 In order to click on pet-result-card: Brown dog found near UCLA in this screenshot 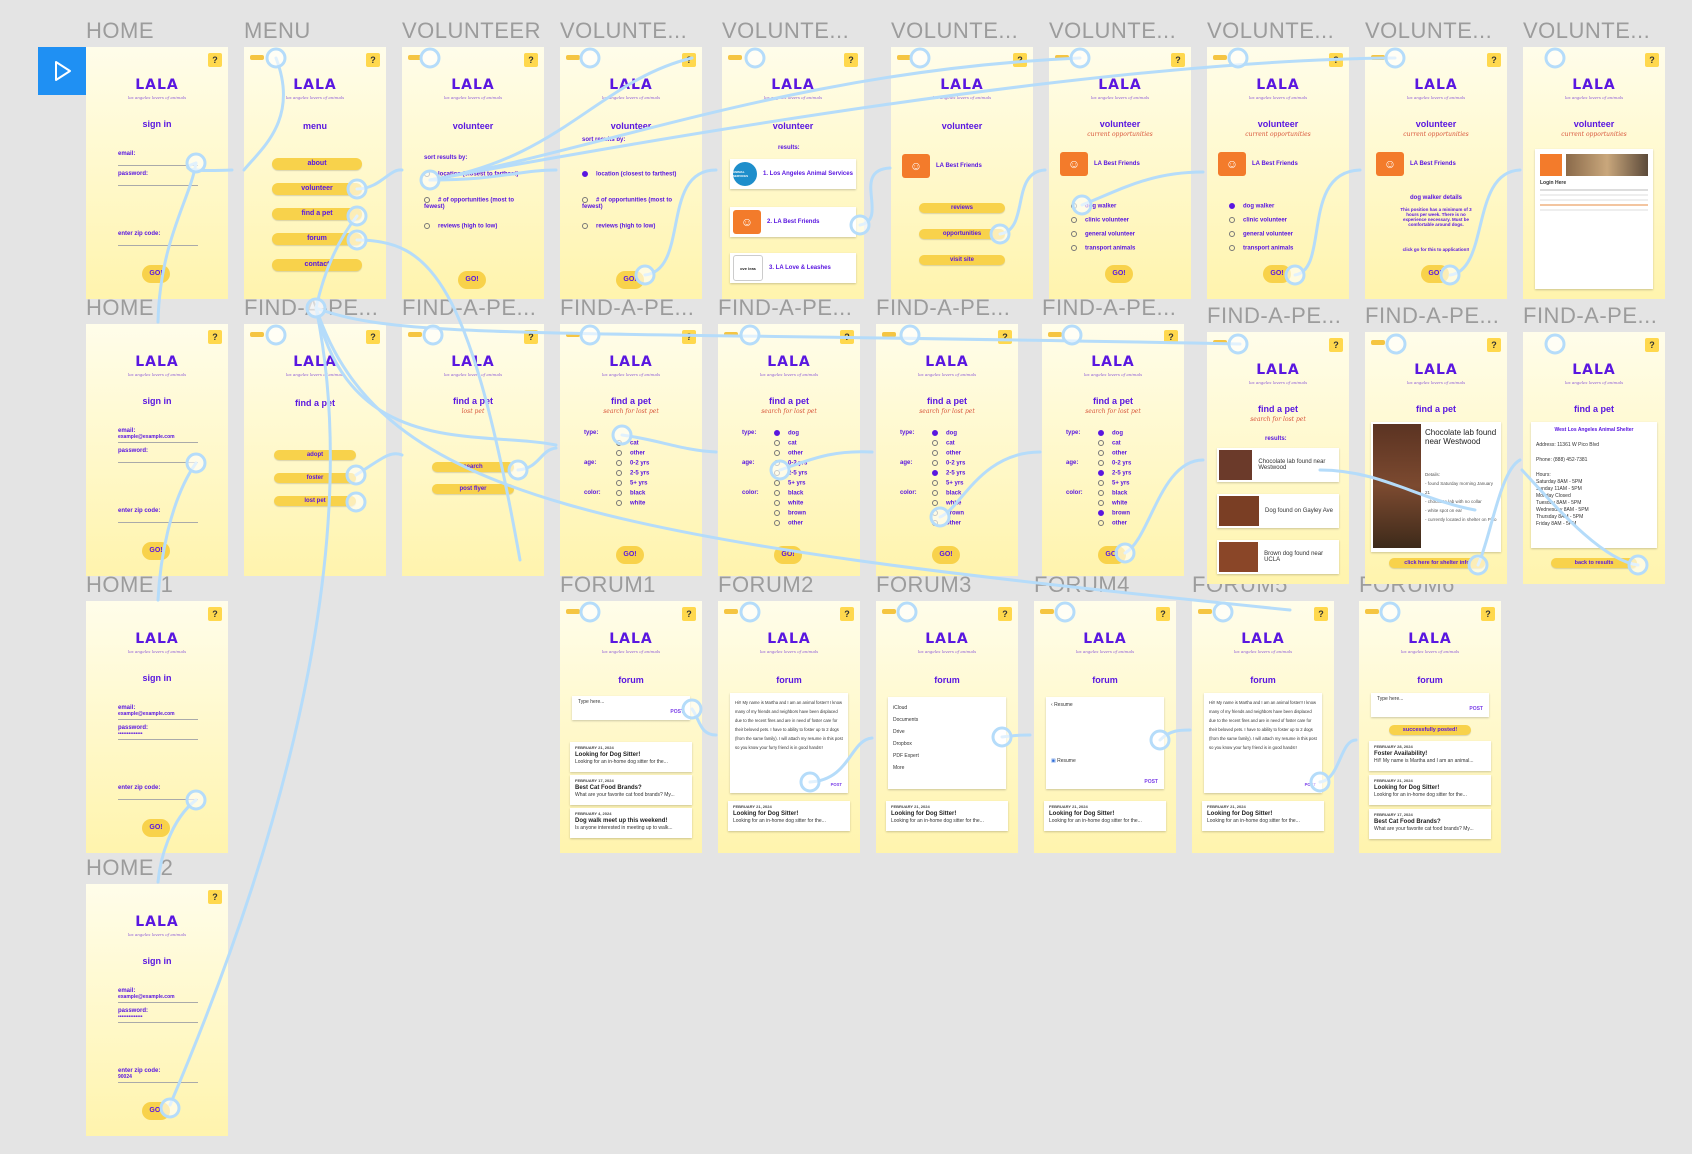, I will do `click(1278, 557)`.